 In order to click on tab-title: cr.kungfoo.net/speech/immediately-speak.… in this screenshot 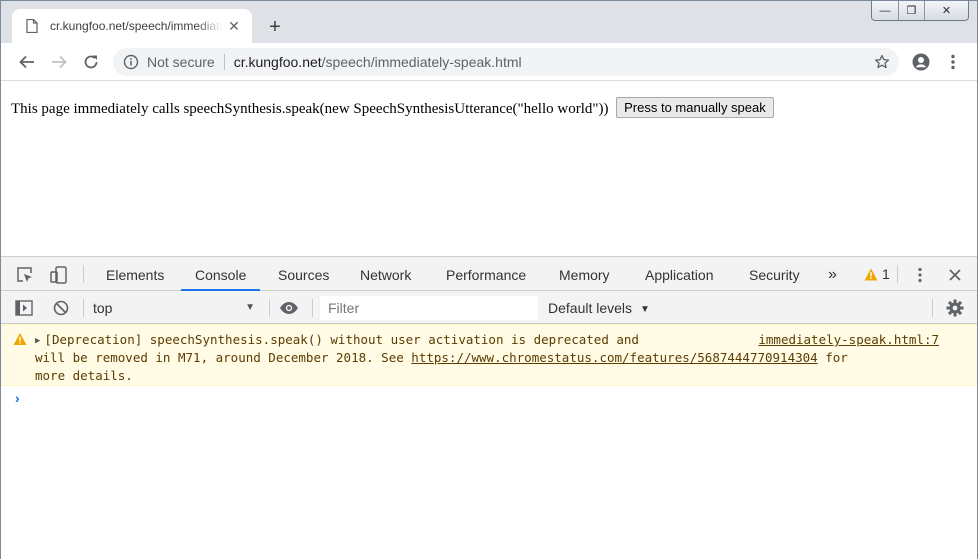, I will do `click(136, 26)`.